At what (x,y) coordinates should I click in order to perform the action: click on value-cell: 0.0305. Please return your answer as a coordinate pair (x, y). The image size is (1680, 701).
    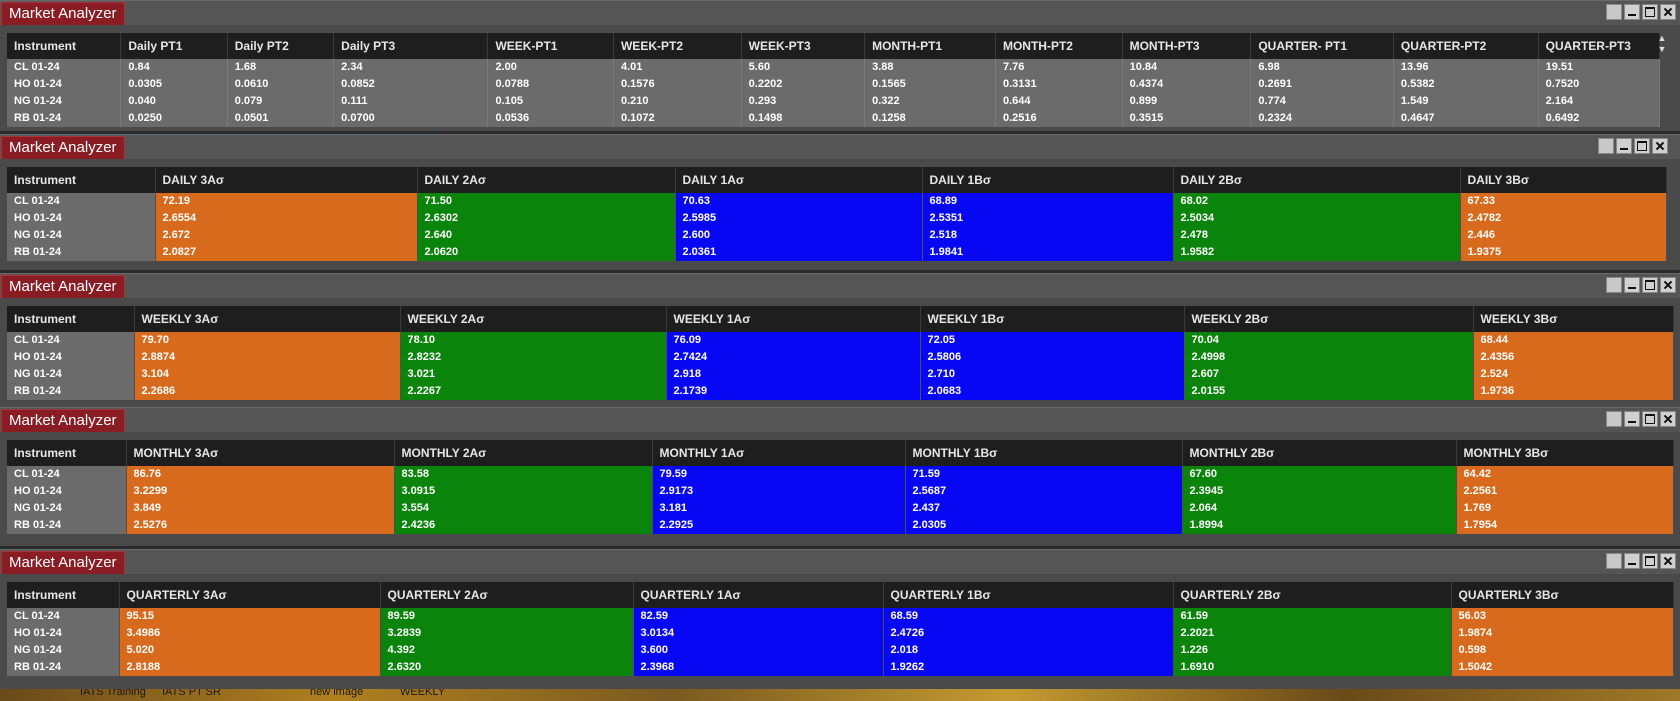
    Looking at the image, I should click on (174, 84).